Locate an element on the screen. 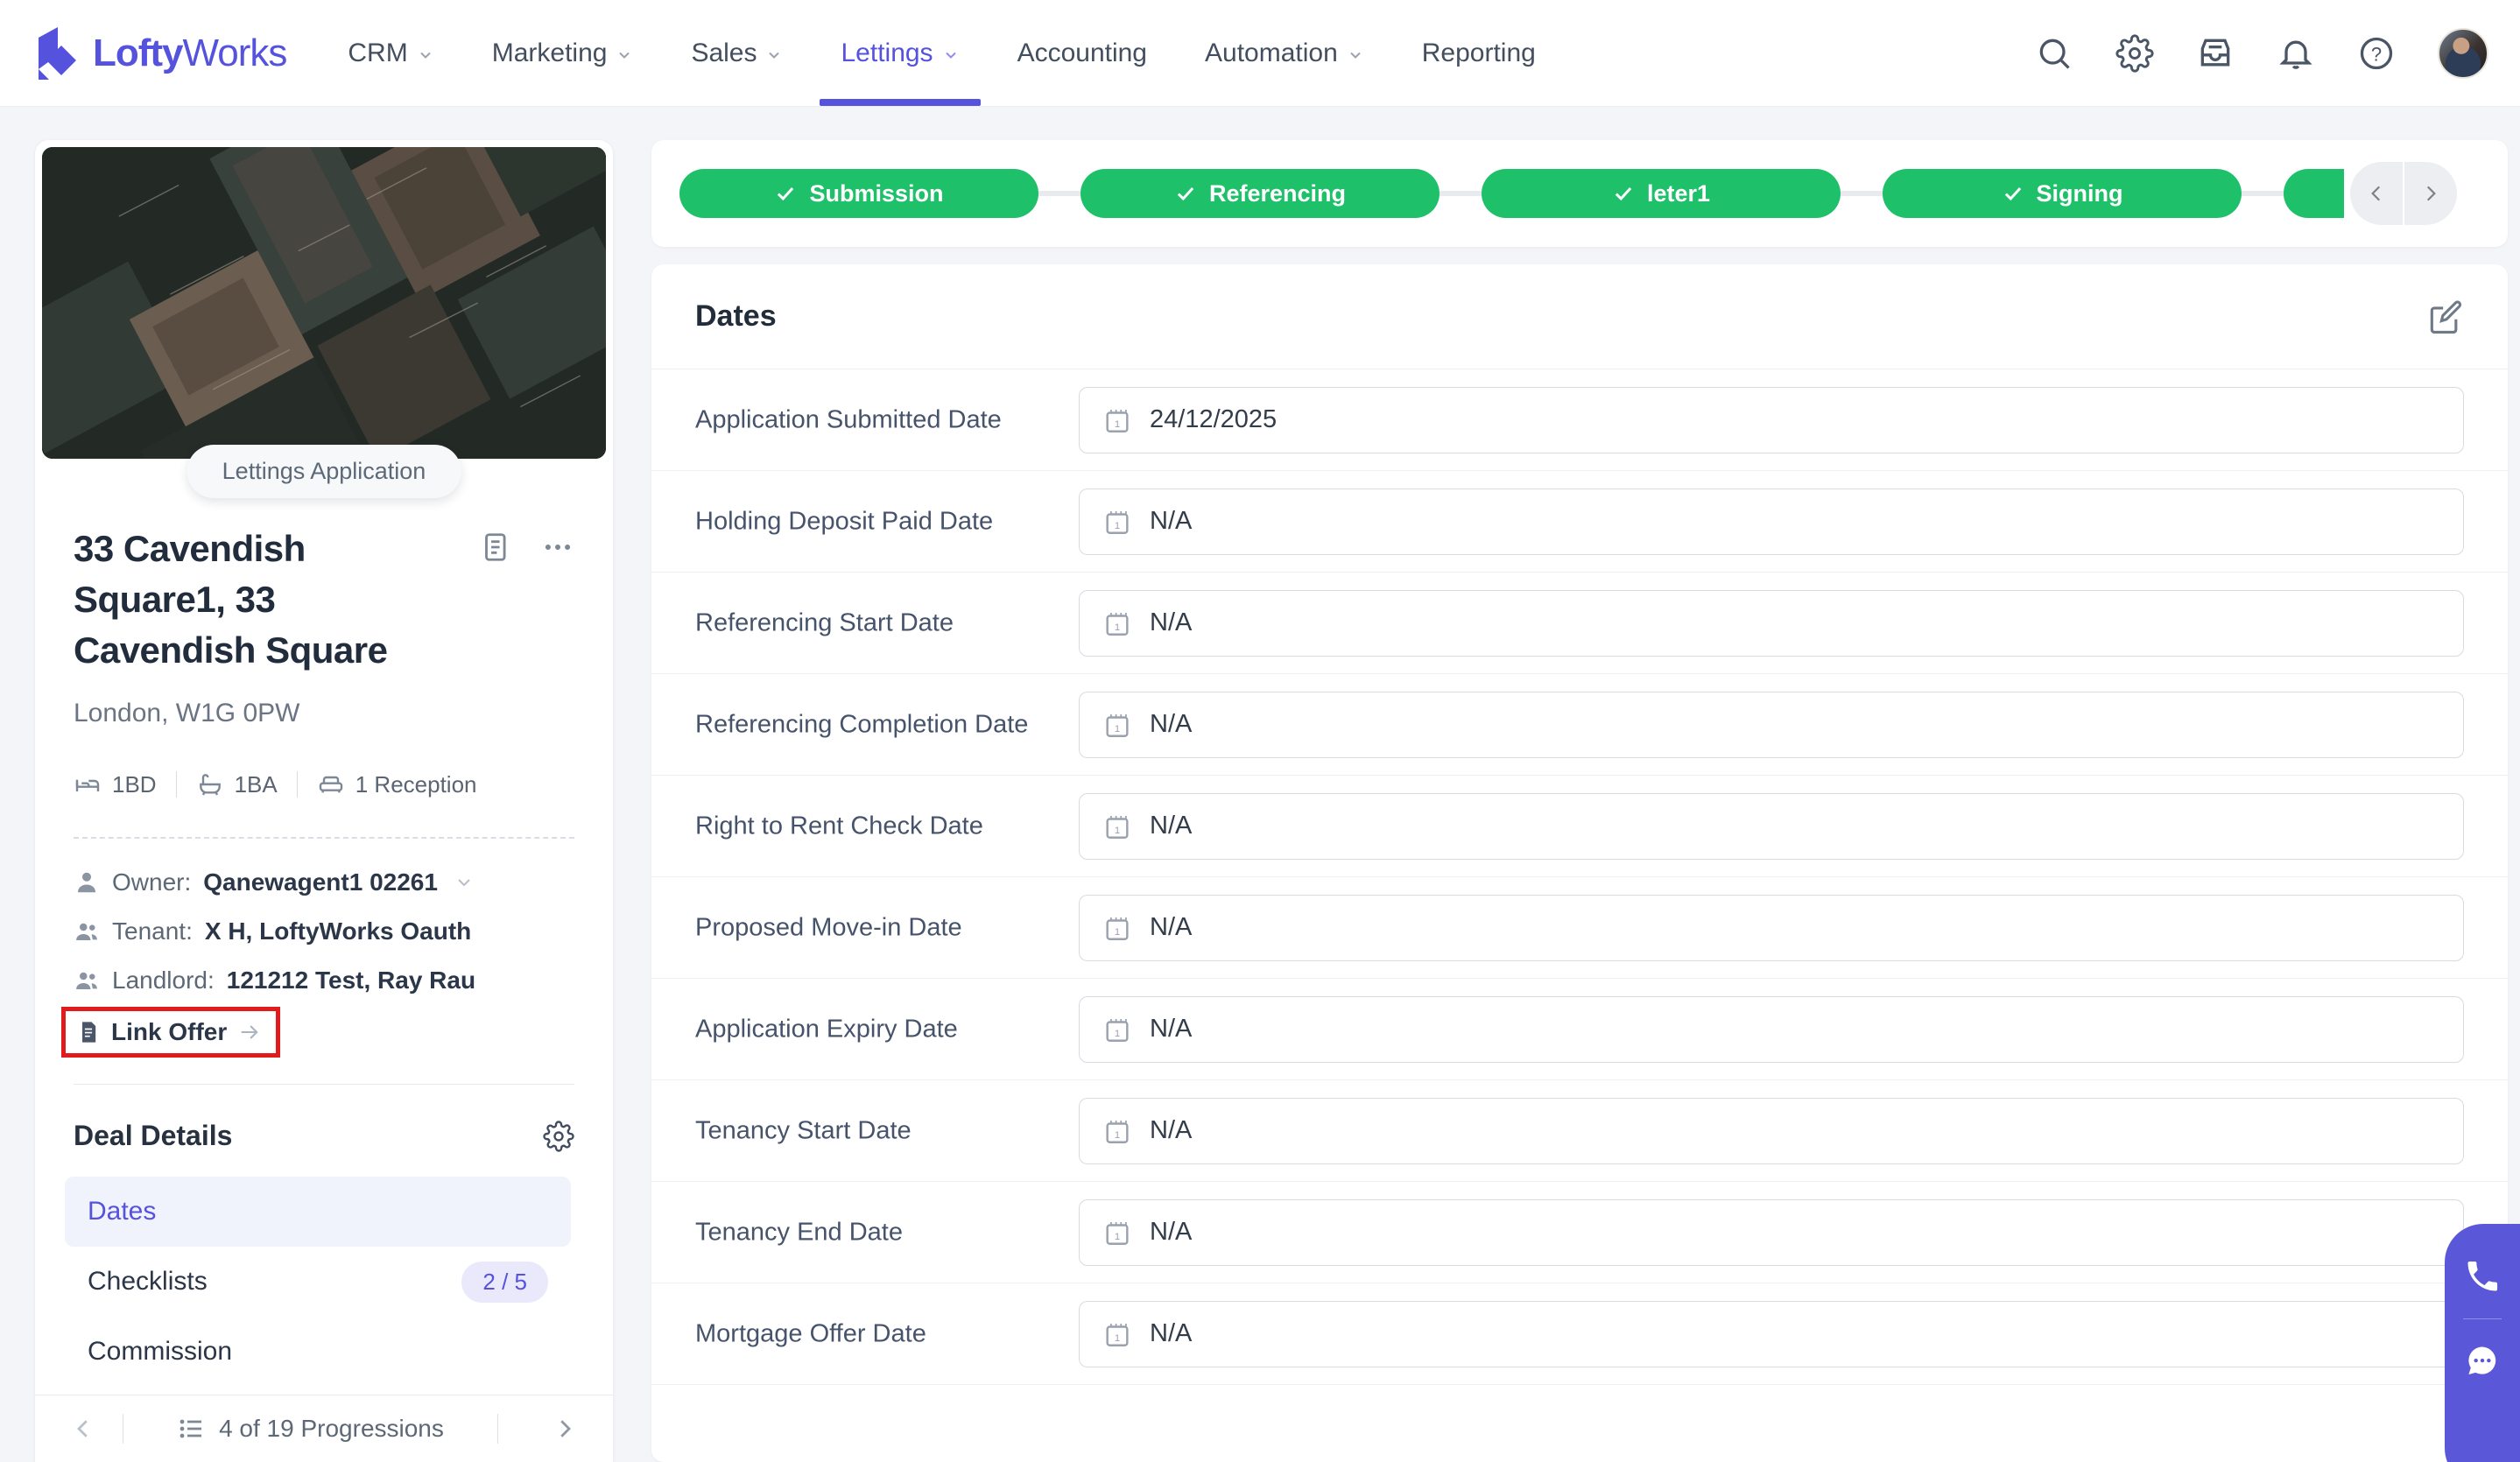  nav-sales: Sales is located at coordinates (737, 53).